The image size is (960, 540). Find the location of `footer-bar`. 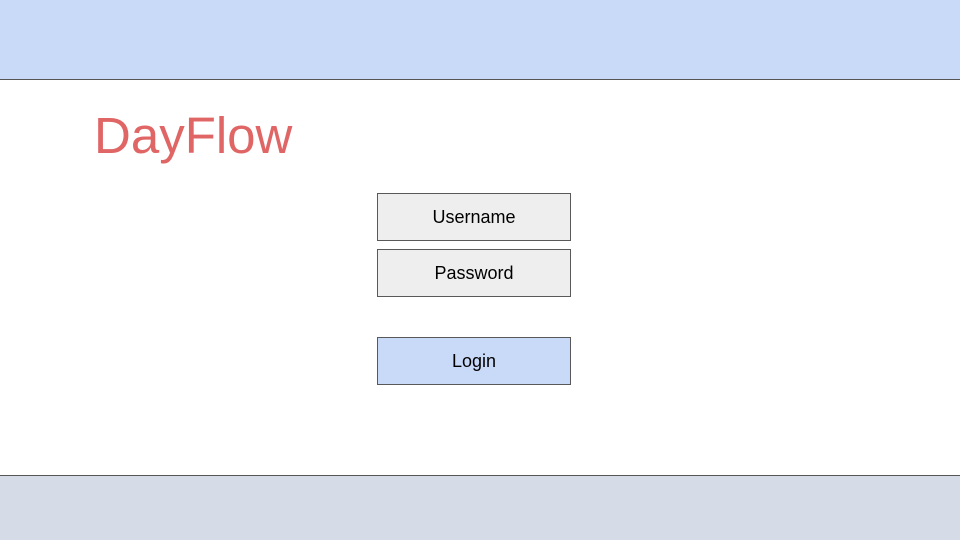

footer-bar is located at coordinates (480, 507).